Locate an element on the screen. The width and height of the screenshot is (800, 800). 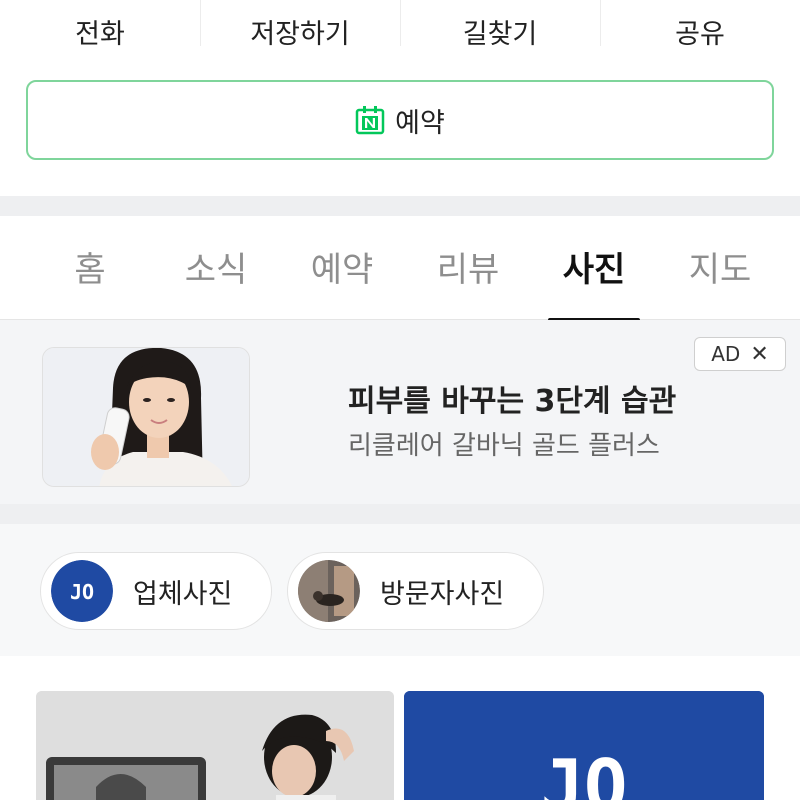
tab-booking: 예약 is located at coordinates (342, 266).